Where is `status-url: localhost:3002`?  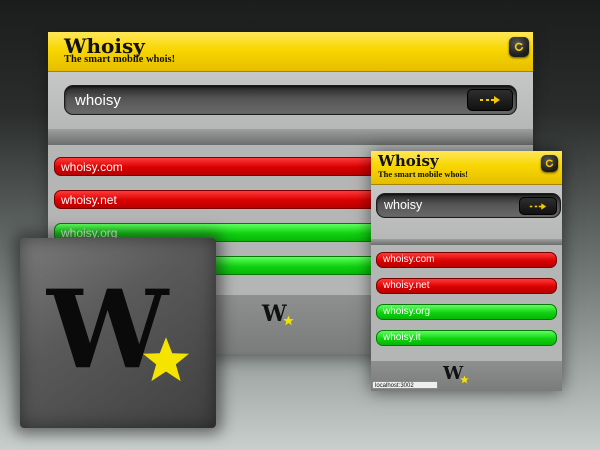
status-url: localhost:3002 is located at coordinates (405, 385).